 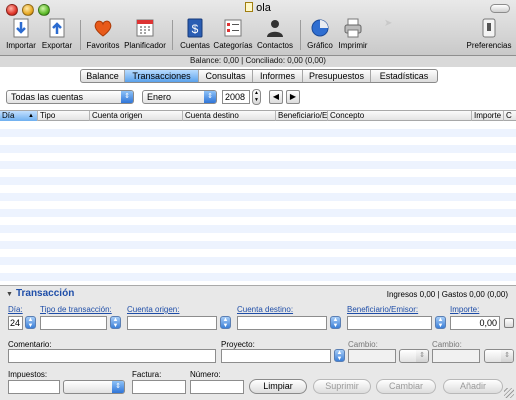 What do you see at coordinates (275, 45) in the screenshot?
I see `toolbar-contacts-label: Contactos` at bounding box center [275, 45].